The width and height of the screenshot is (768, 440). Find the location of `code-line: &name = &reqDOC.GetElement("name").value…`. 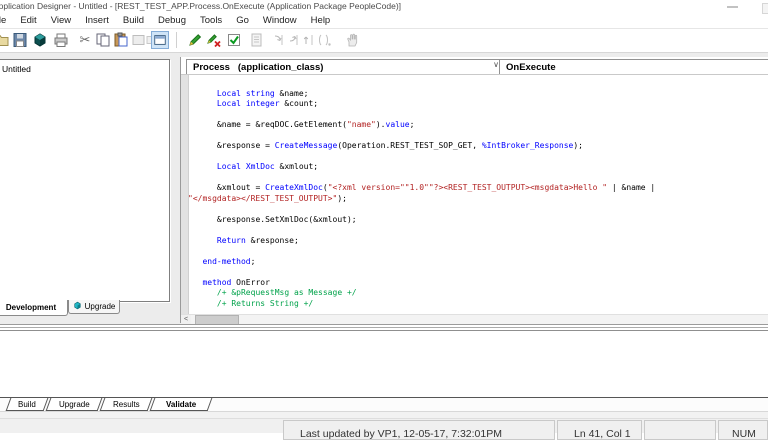

code-line: &name = &reqDOC.GetElement("name").value… is located at coordinates (315, 124).